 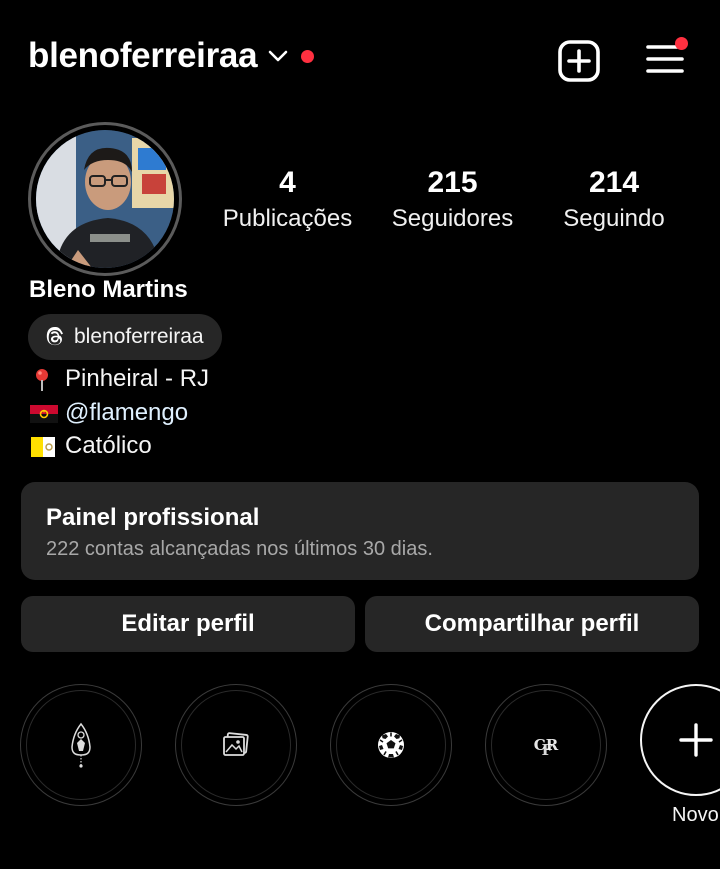 What do you see at coordinates (287, 182) in the screenshot?
I see `stat-posts-value: 4` at bounding box center [287, 182].